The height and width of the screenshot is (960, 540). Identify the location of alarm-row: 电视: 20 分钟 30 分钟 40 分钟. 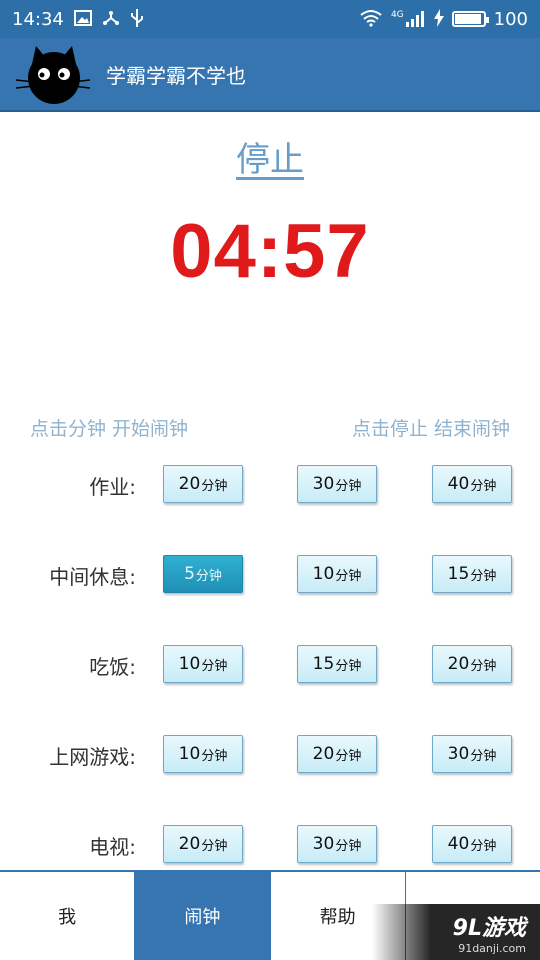
(270, 845).